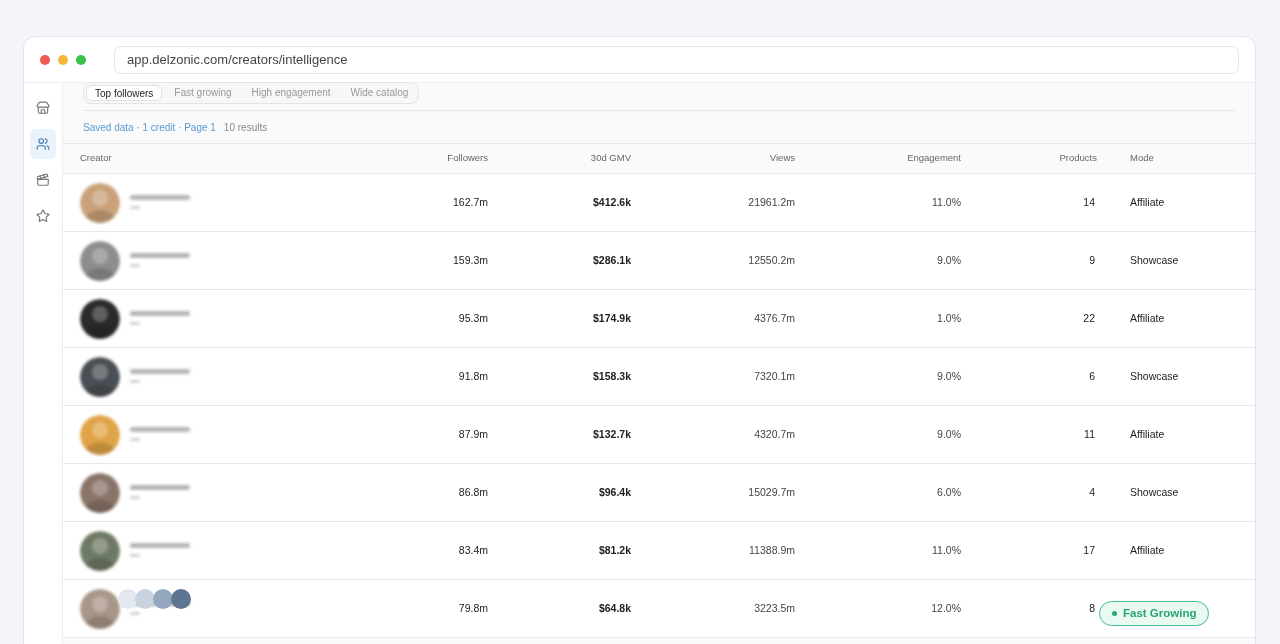 Image resolution: width=1280 pixels, height=644 pixels. Describe the element at coordinates (469, 260) in the screenshot. I see `followers-cell-text: 159.3m` at that location.